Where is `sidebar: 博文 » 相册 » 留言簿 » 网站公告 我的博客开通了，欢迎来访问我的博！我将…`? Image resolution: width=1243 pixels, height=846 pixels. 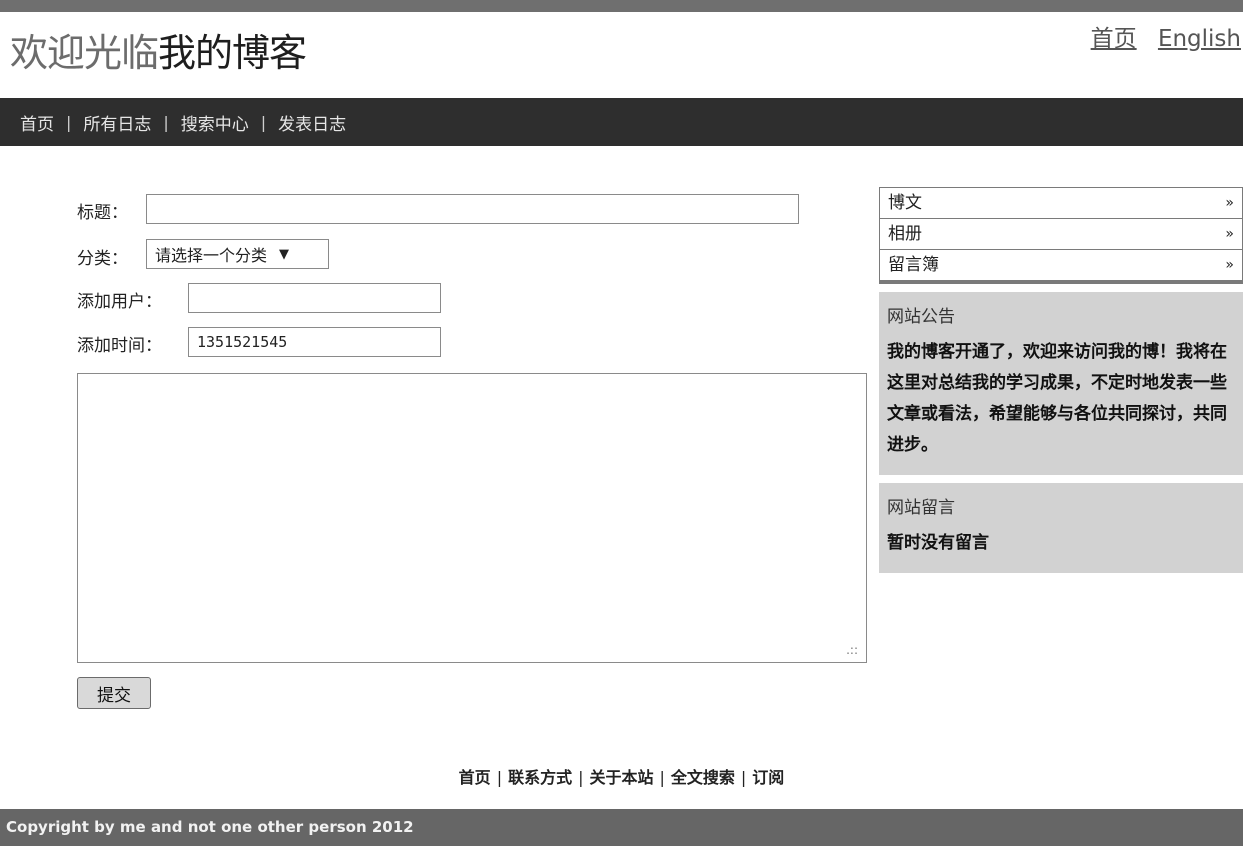
sidebar: 博文 » 相册 » 留言簿 » 网站公告 我的博客开通了，欢迎来访问我的博！我将… is located at coordinates (1061, 380).